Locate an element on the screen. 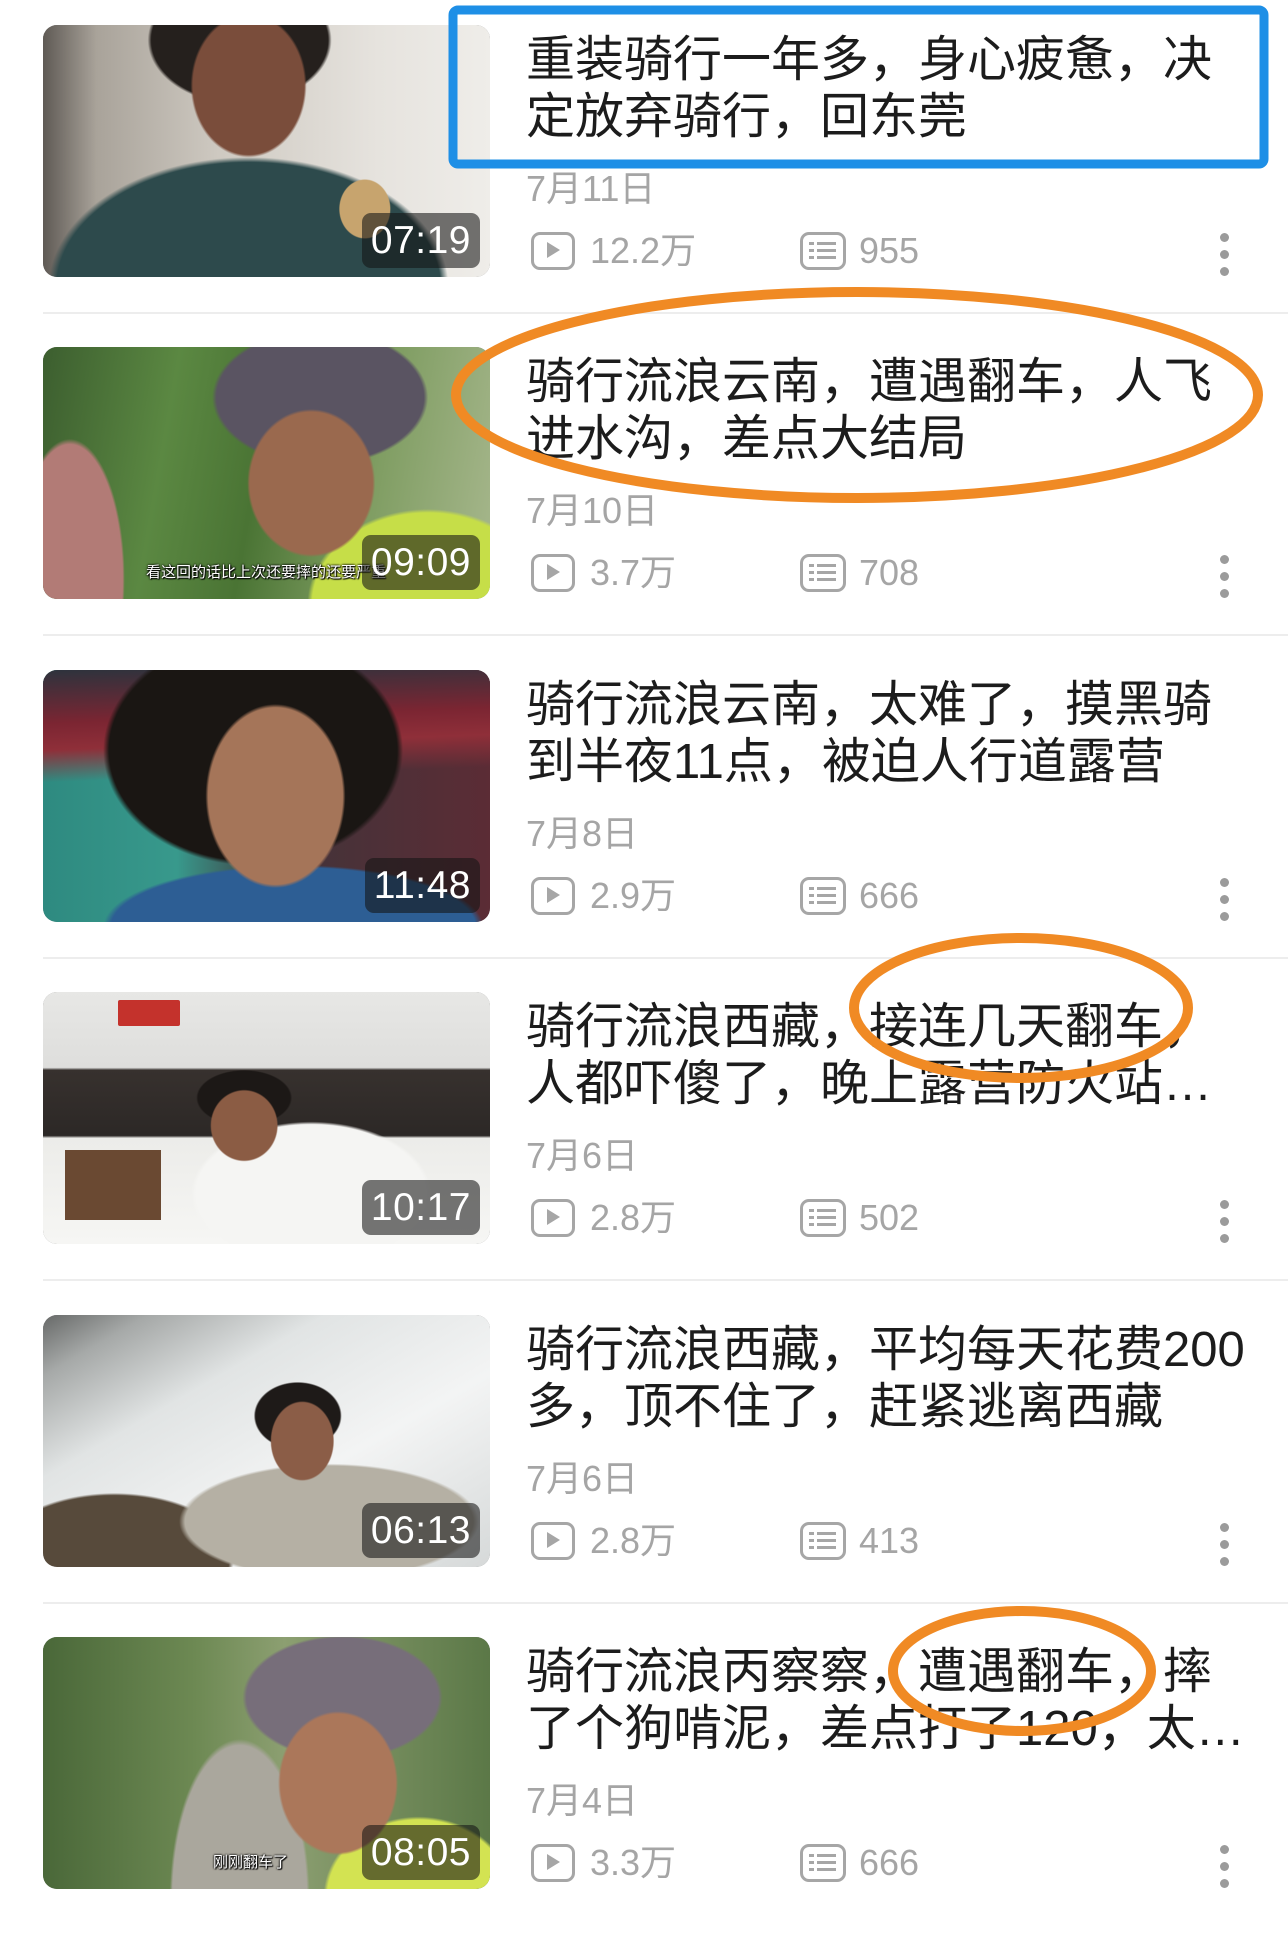 This screenshot has height=1937, width=1288. video-thumbnail: 刚刚翻车了 08:05 is located at coordinates (266, 1763).